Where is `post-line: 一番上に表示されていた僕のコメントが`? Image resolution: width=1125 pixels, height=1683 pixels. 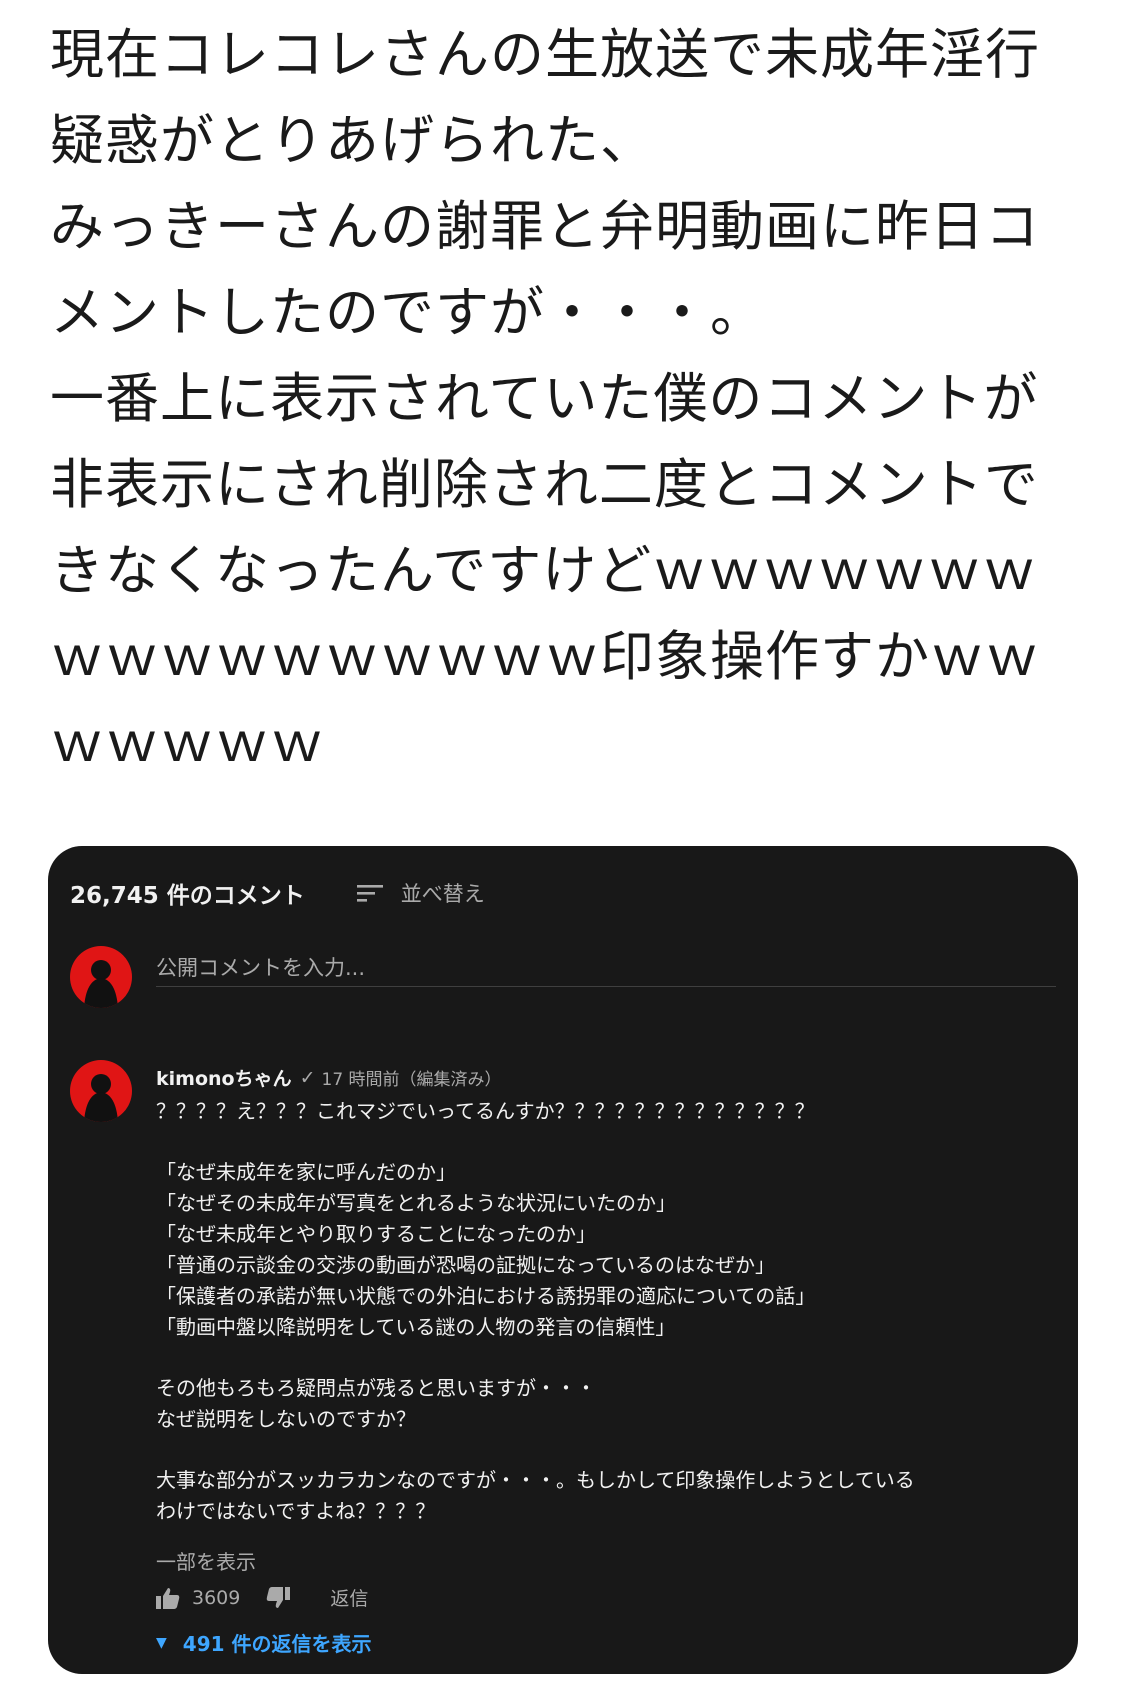 post-line: 一番上に表示されていた僕のコメントが is located at coordinates (544, 398).